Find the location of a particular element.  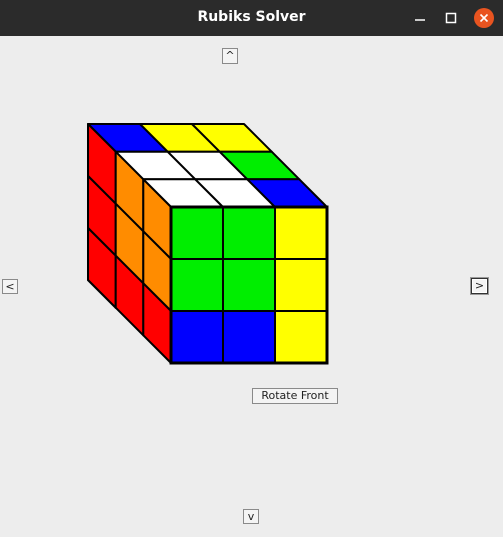

rotate-up-button: ^ is located at coordinates (230, 56).